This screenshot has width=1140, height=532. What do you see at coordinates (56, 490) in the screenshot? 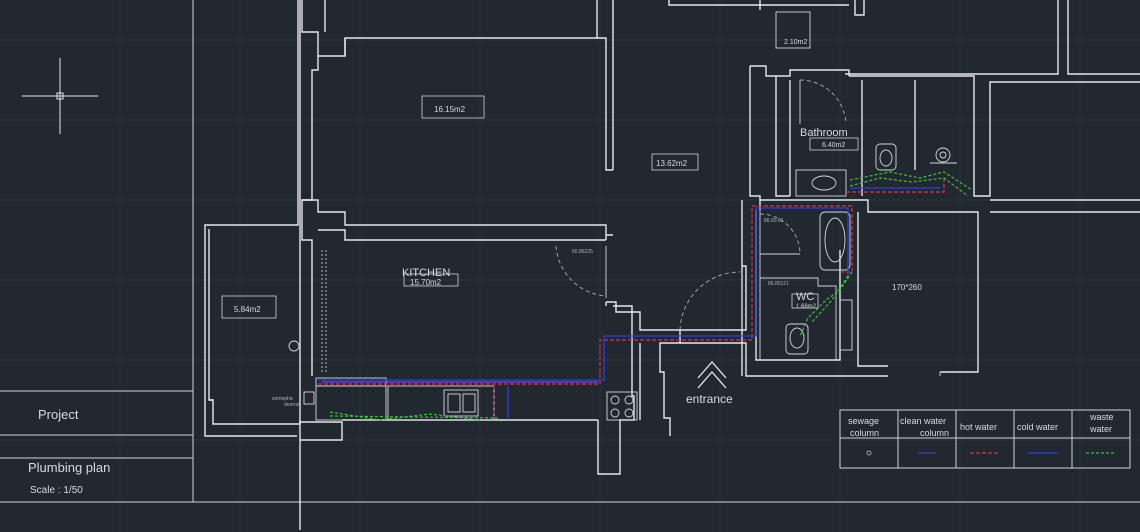
I see `scale-label: Scale : 1/50` at bounding box center [56, 490].